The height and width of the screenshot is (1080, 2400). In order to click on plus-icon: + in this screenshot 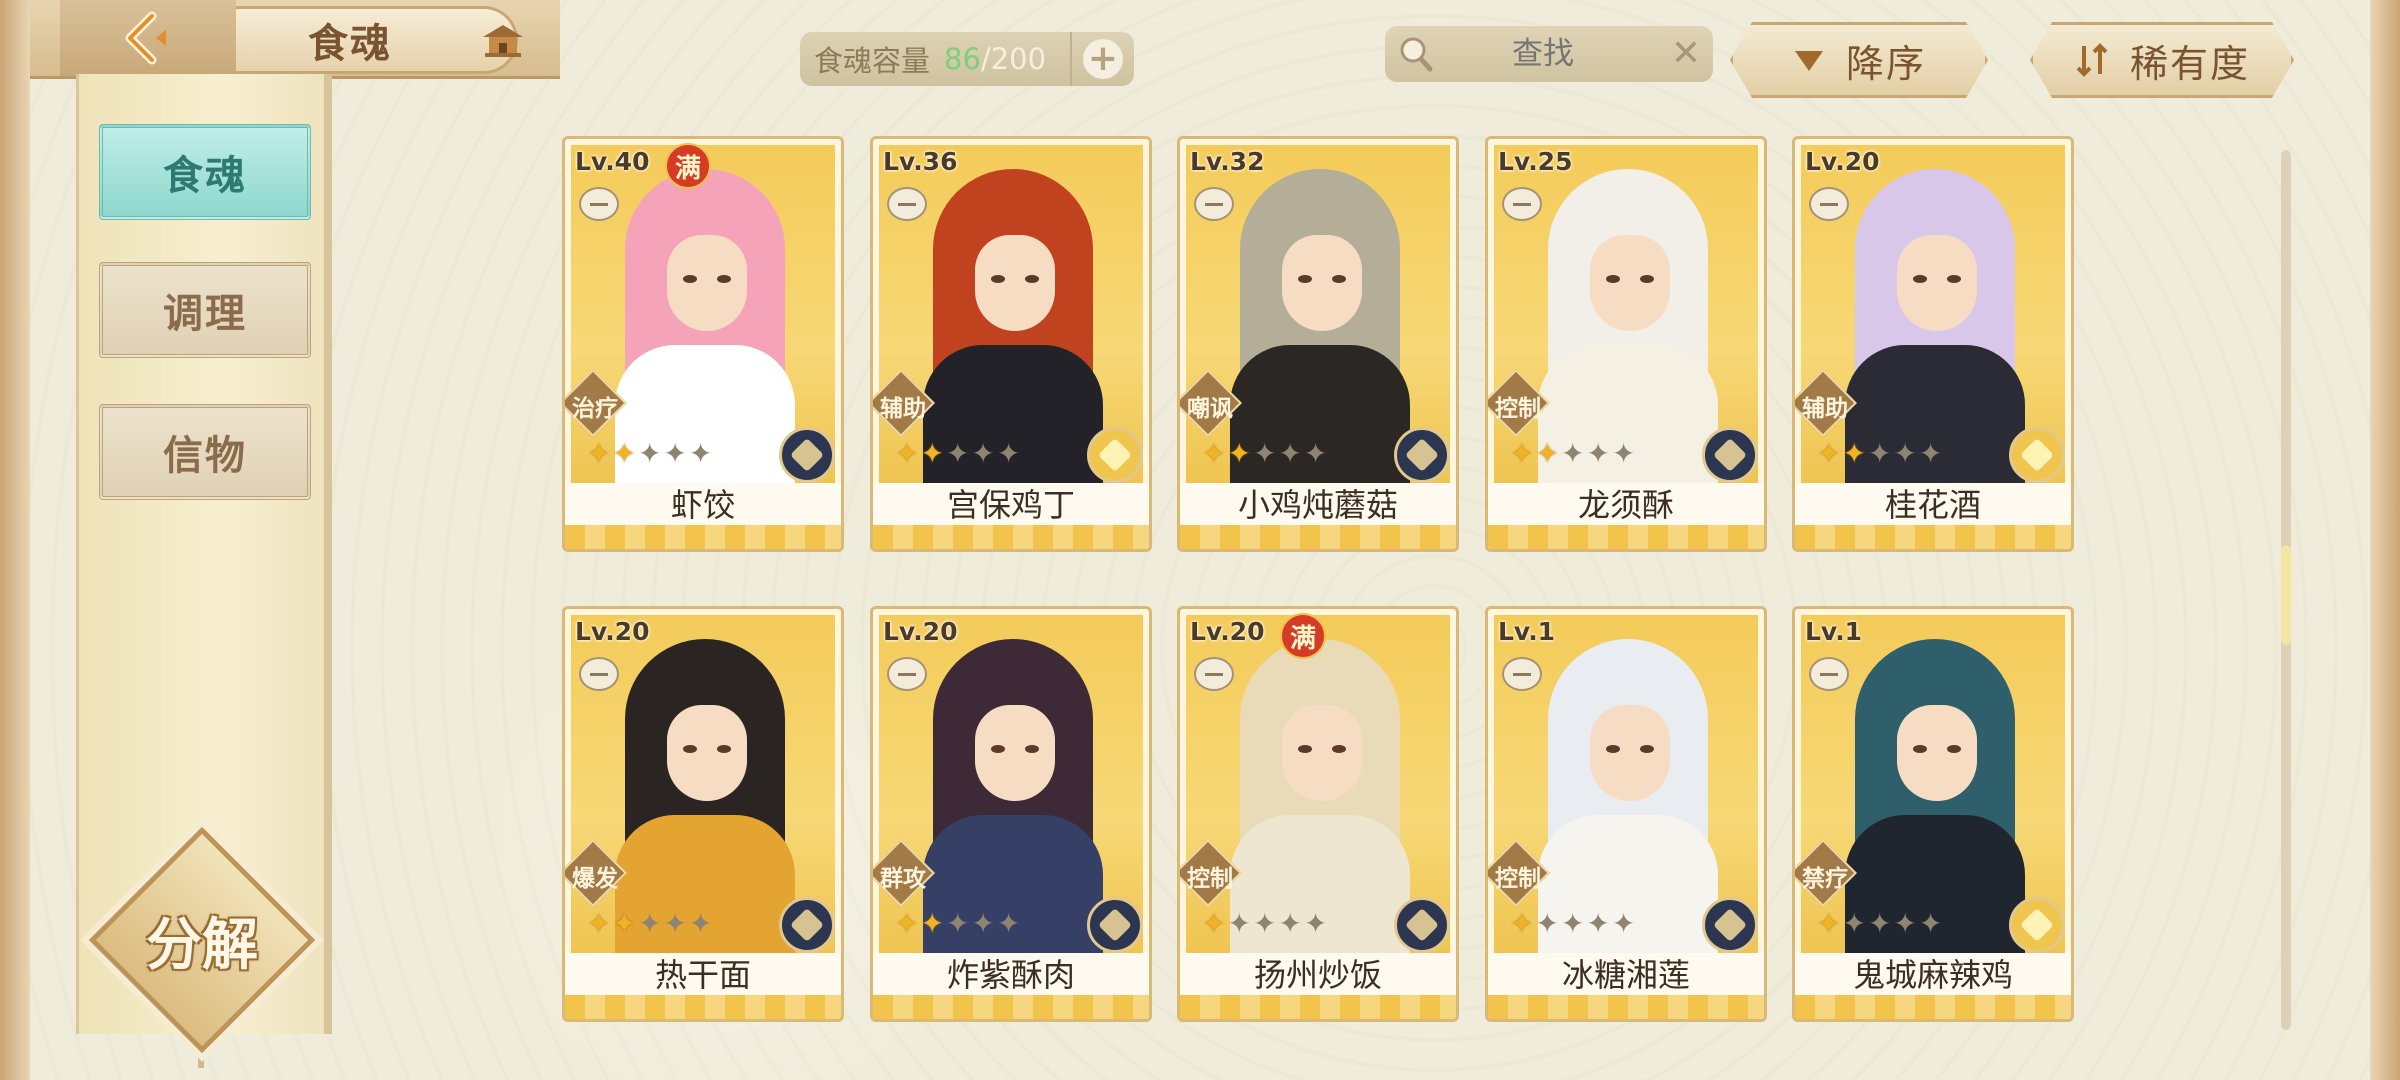, I will do `click(1103, 59)`.